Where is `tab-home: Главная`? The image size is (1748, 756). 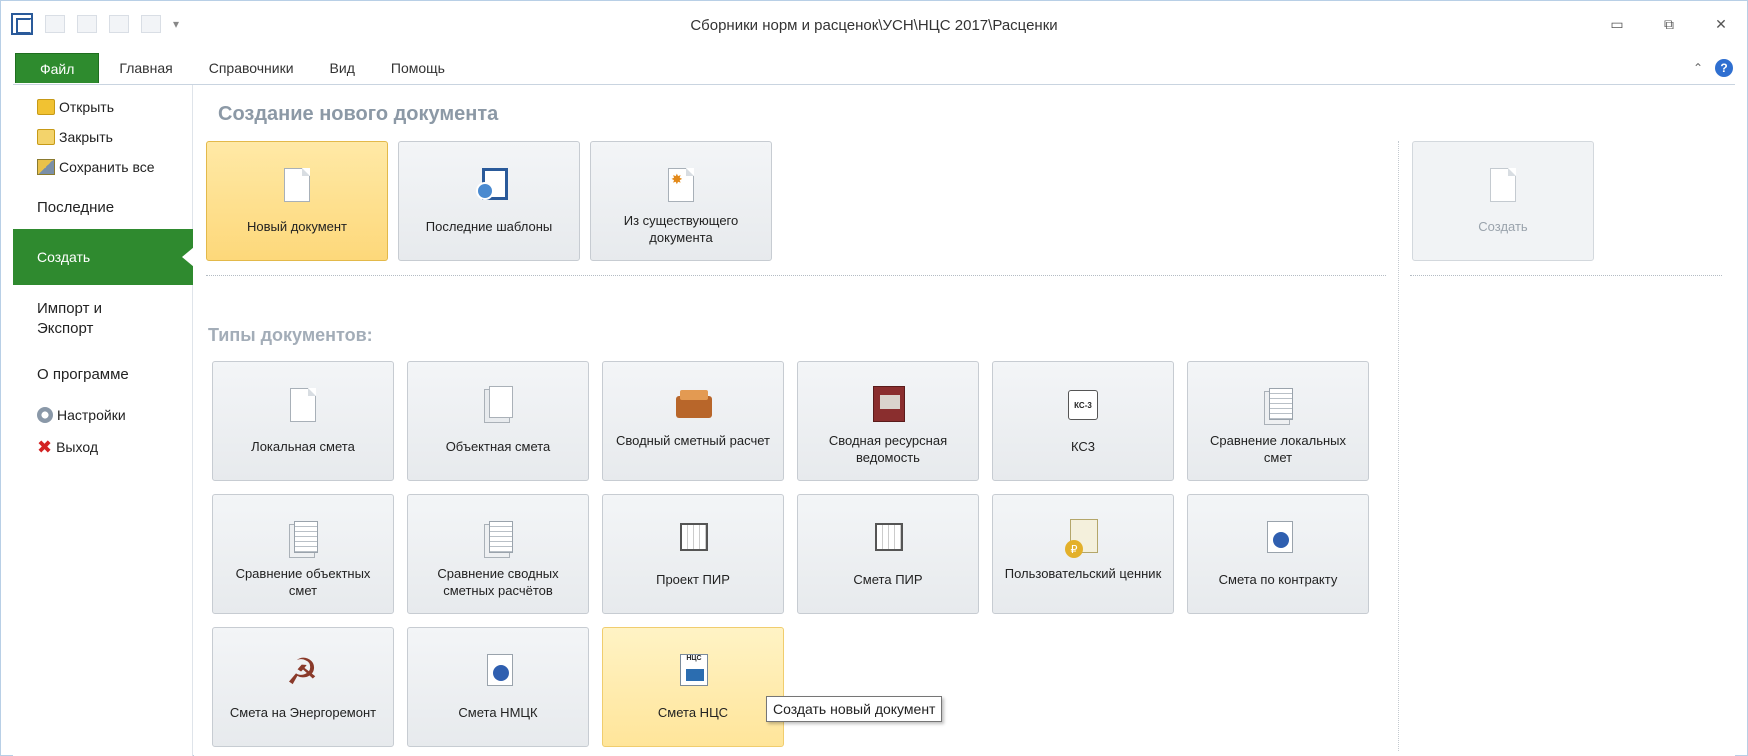 tab-home: Главная is located at coordinates (145, 67).